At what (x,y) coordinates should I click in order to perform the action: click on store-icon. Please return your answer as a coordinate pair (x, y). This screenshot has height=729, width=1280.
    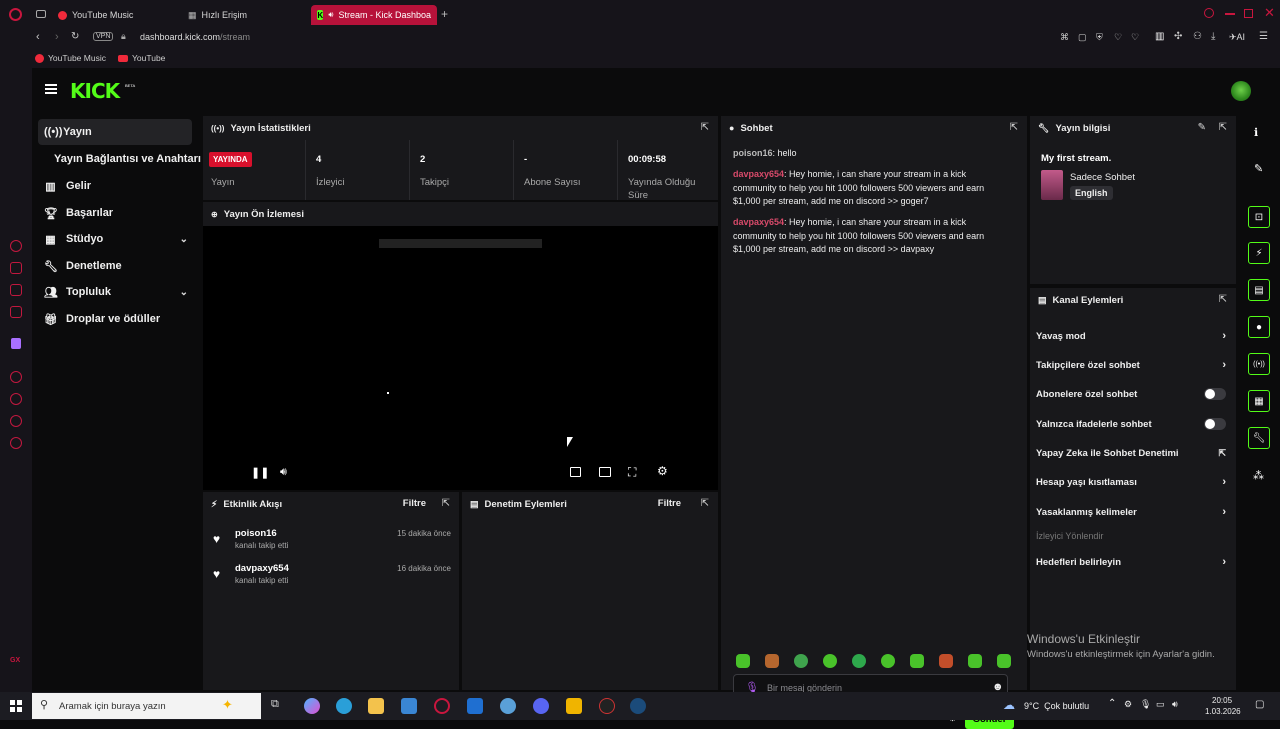
    Looking at the image, I should click on (409, 706).